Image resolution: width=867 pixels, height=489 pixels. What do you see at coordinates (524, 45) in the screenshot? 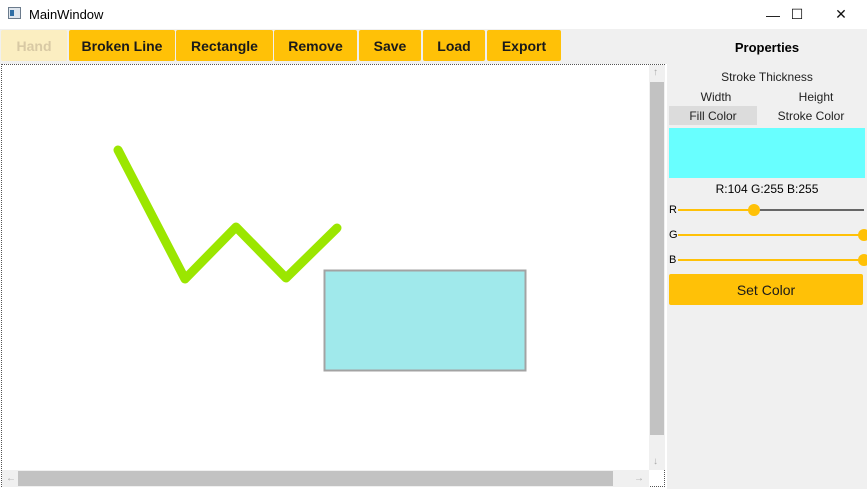
I see `export-button: Export` at bounding box center [524, 45].